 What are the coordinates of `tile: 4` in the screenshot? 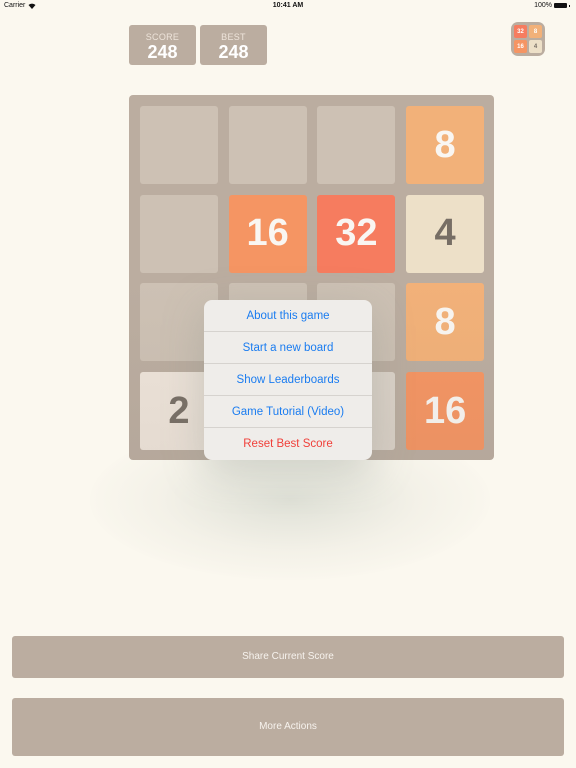 It's located at (445, 233).